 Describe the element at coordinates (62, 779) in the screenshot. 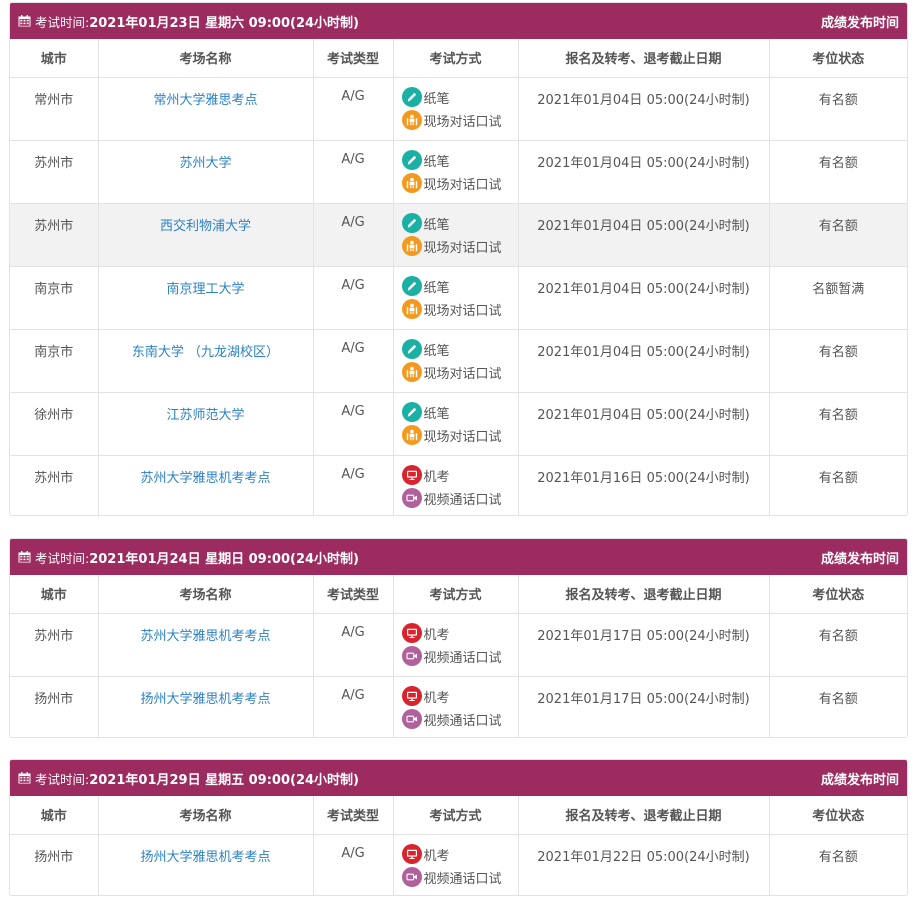

I see `exam-time-label: 考试时间:` at that location.